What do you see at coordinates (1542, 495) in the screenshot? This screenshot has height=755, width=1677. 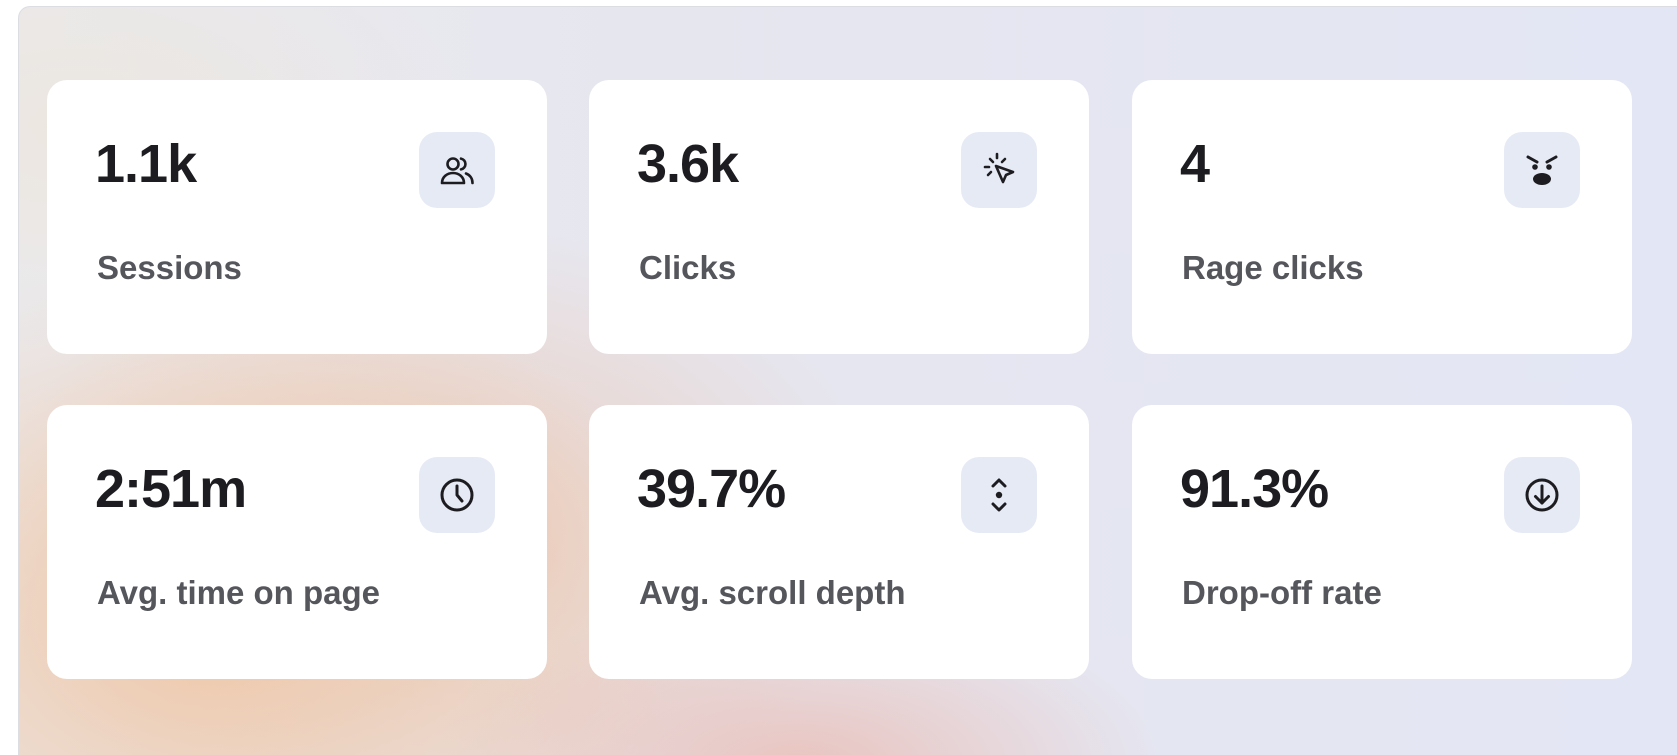 I see `arrow-down-circle-icon` at bounding box center [1542, 495].